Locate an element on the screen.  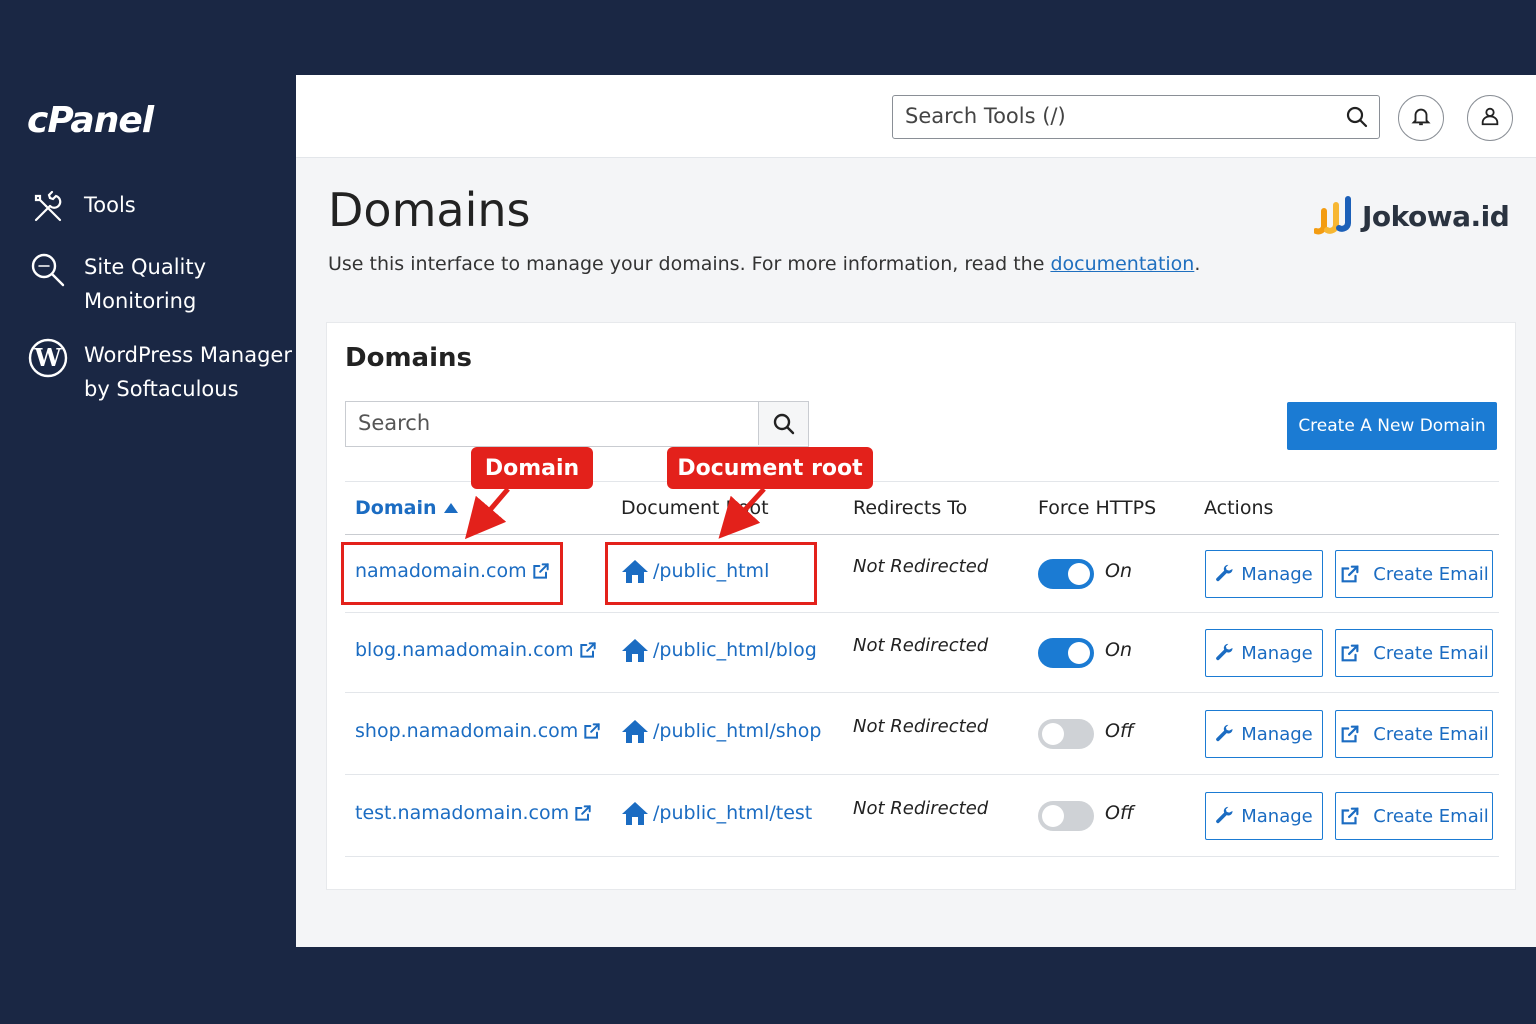
header-domain: Domain is located at coordinates (407, 508).